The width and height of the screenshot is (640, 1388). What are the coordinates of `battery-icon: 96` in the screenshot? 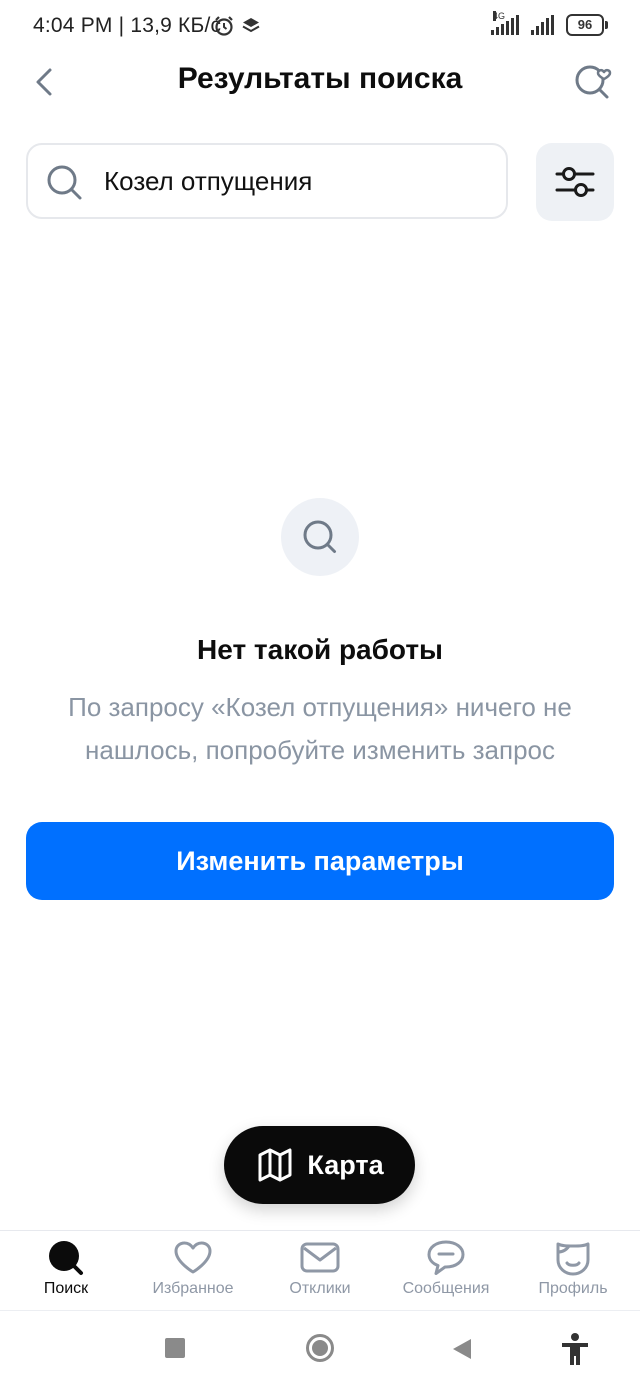 It's located at (587, 25).